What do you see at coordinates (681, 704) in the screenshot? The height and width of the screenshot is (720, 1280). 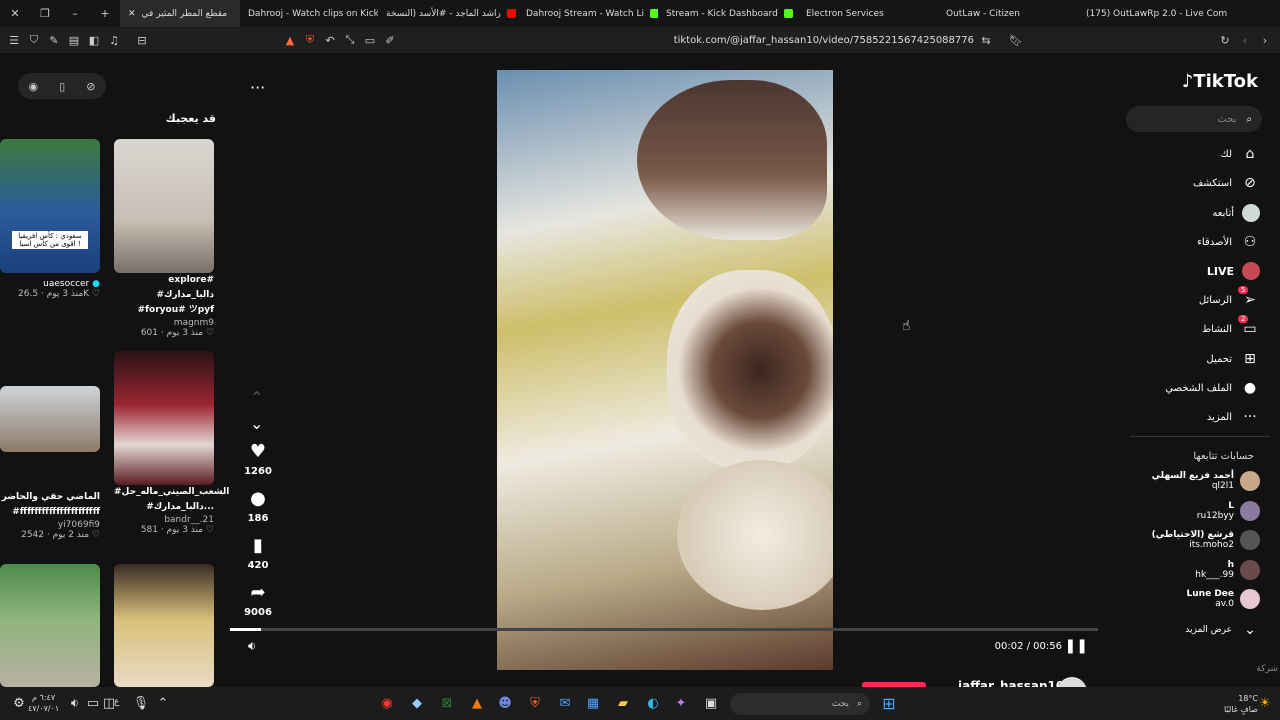 I see `copilot-icon: ✦` at bounding box center [681, 704].